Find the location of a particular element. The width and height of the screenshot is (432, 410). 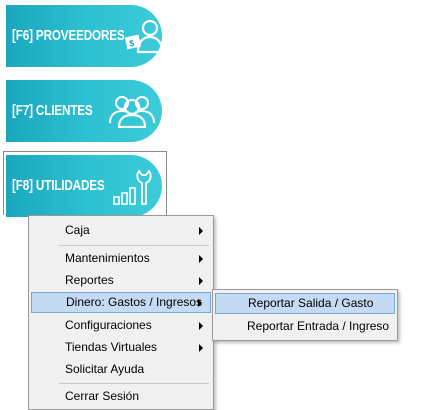

proveedores-button: [F6] PROVEEDORES $ is located at coordinates (85, 36).